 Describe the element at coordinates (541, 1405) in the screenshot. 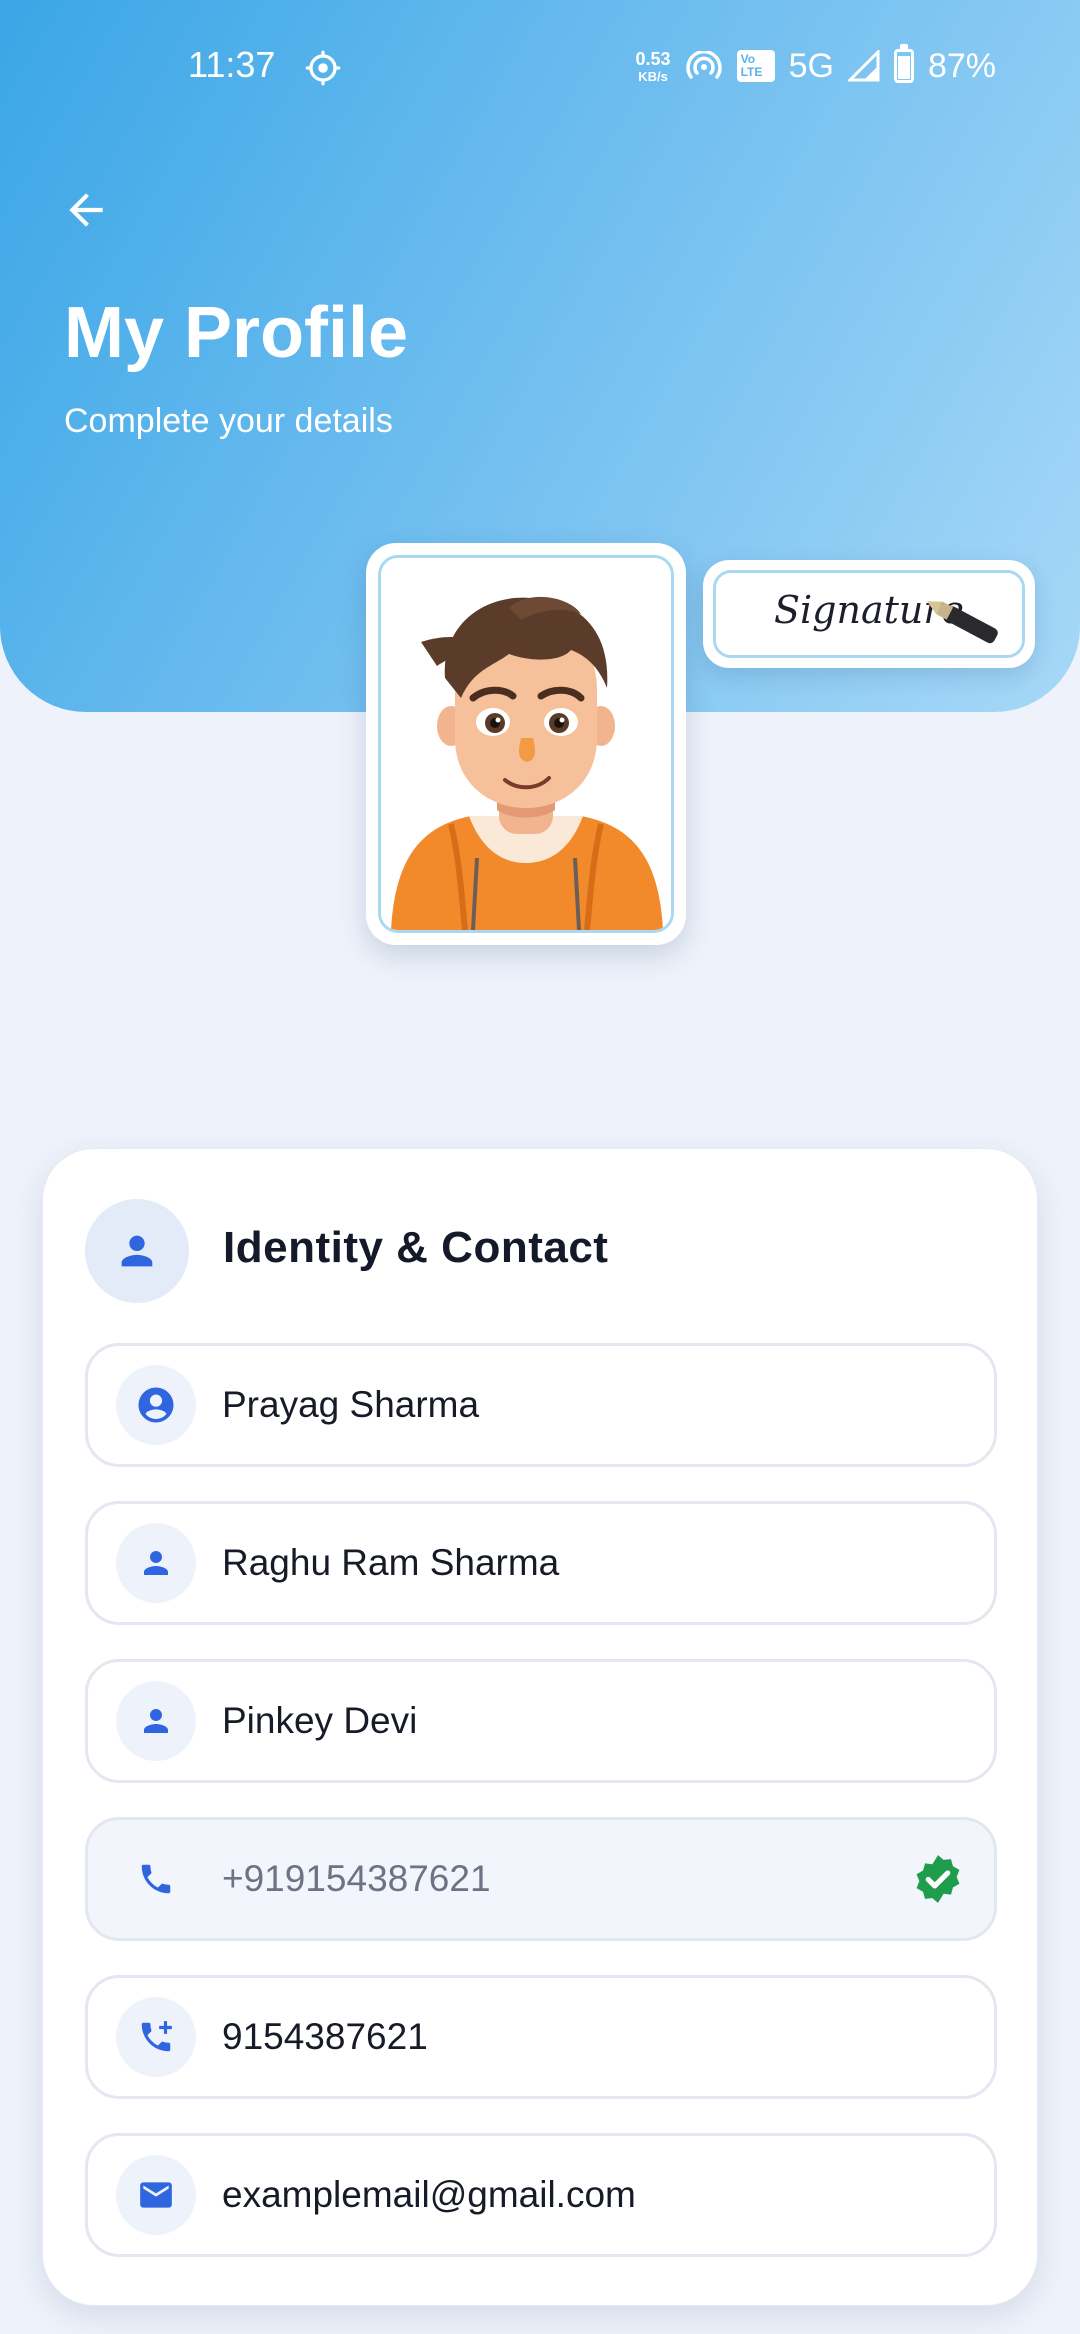

I see `full-name-field: Prayag Sharma` at that location.